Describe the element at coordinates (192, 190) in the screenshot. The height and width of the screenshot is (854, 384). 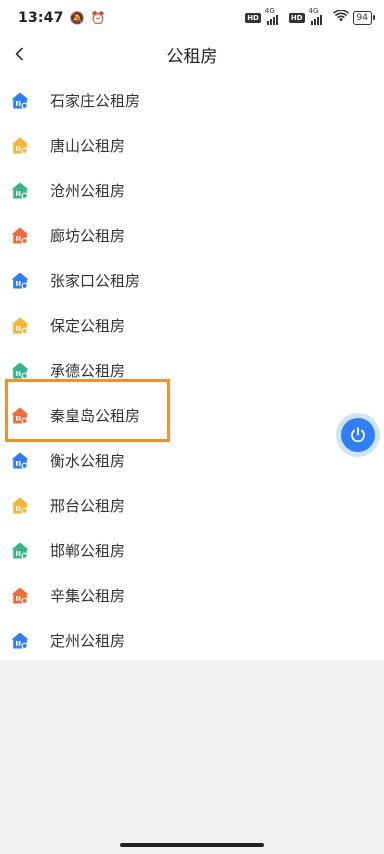
I see `list-item: 沧州公租房` at that location.